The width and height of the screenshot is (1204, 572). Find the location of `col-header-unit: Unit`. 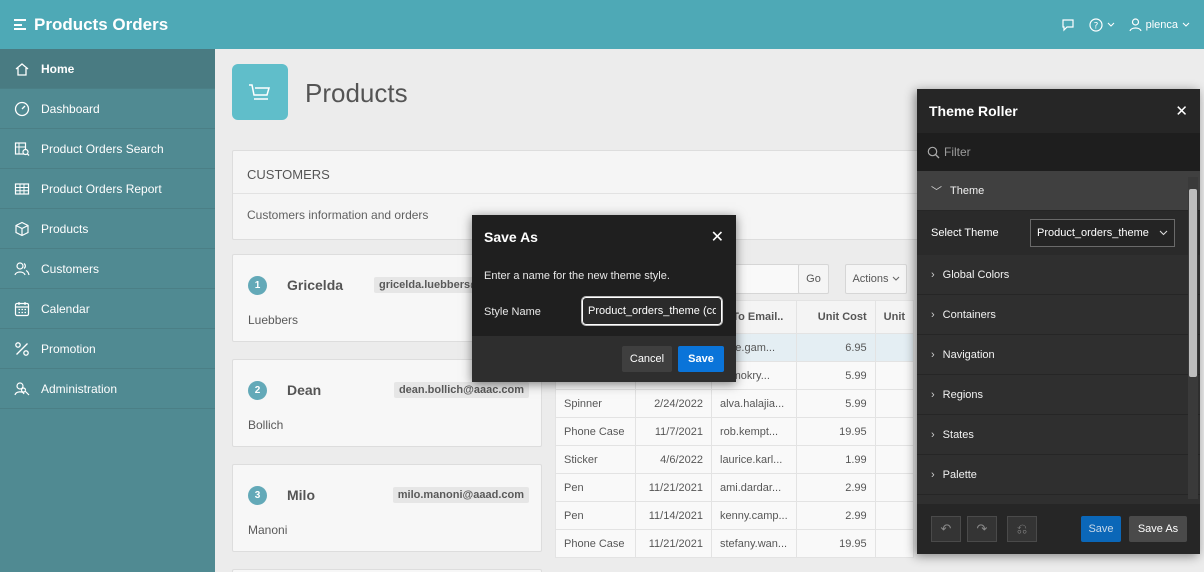

col-header-unit: Unit is located at coordinates (894, 317).